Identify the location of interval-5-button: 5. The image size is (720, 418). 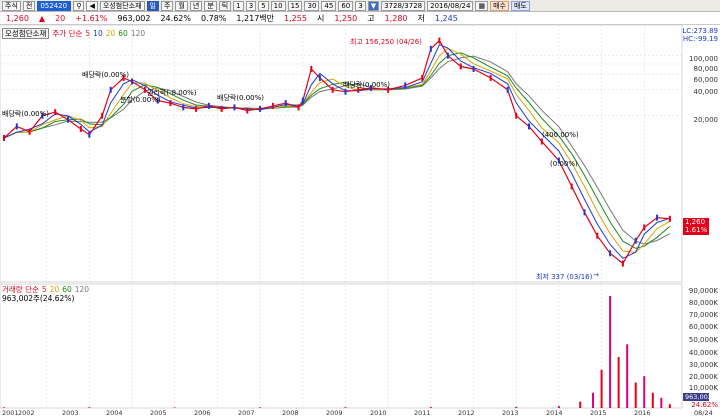
(263, 5).